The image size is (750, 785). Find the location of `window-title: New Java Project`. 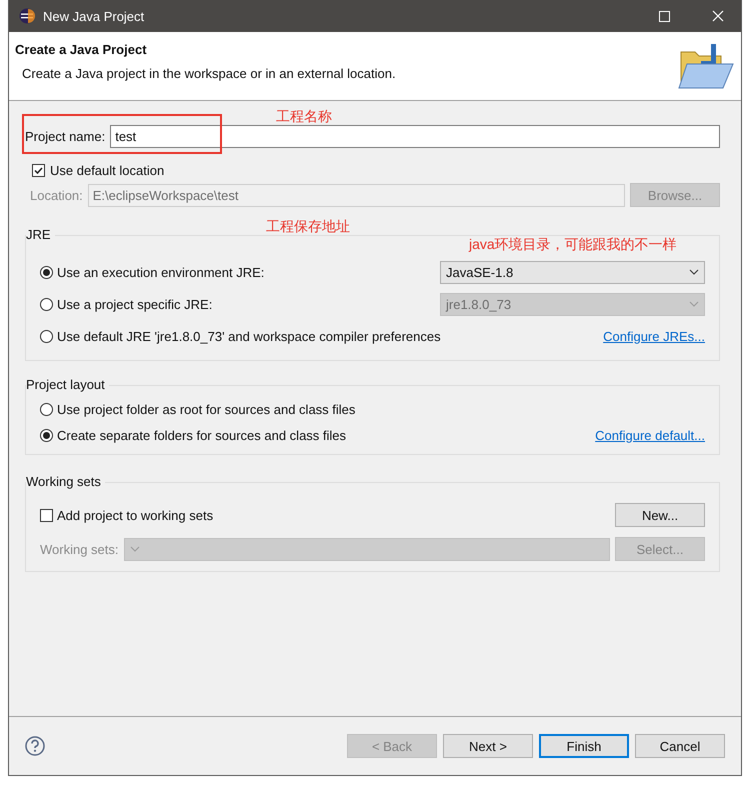

window-title: New Java Project is located at coordinates (94, 16).